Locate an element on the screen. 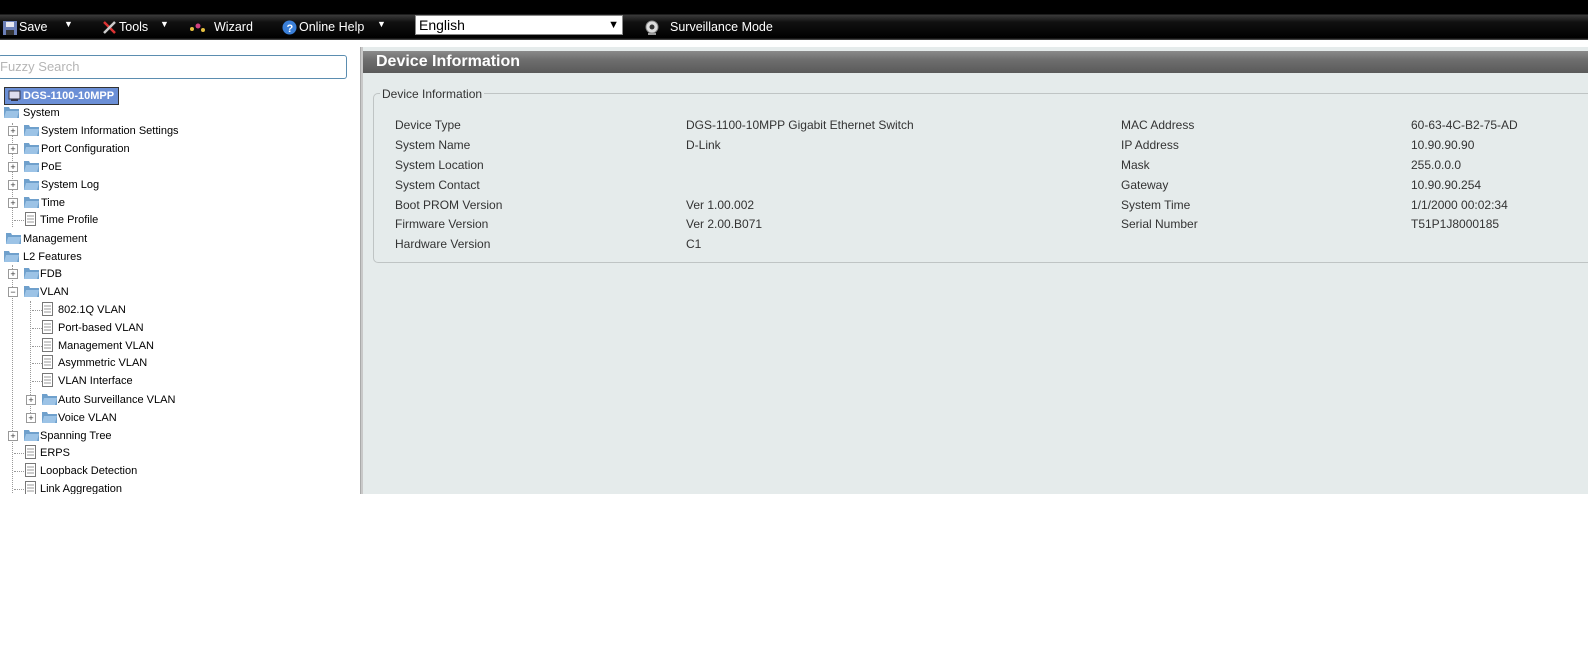 This screenshot has height=648, width=1588. mac-address-label: MAC Address is located at coordinates (1158, 125).